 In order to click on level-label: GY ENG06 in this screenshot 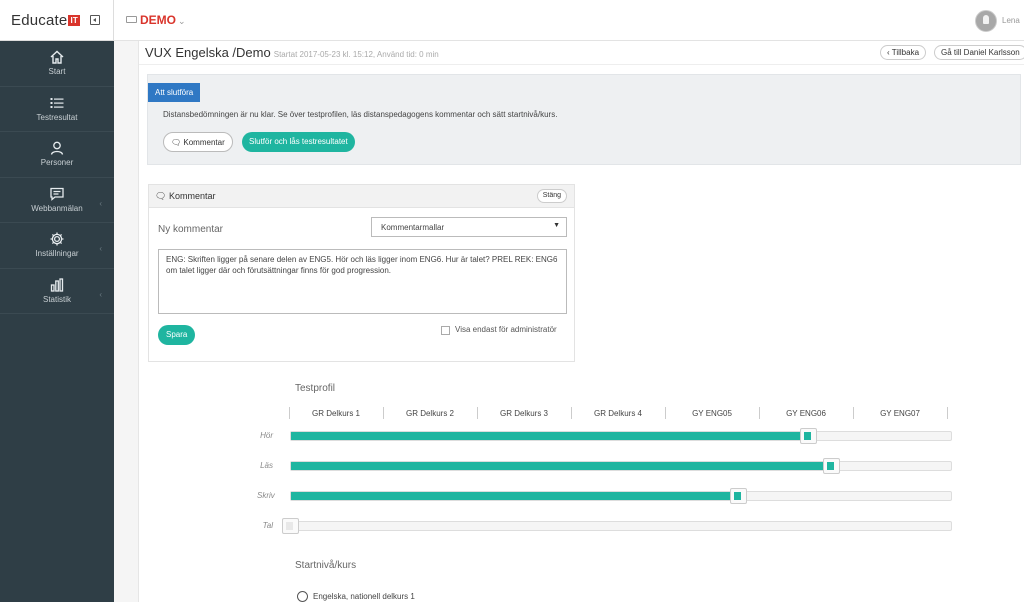, I will do `click(806, 413)`.